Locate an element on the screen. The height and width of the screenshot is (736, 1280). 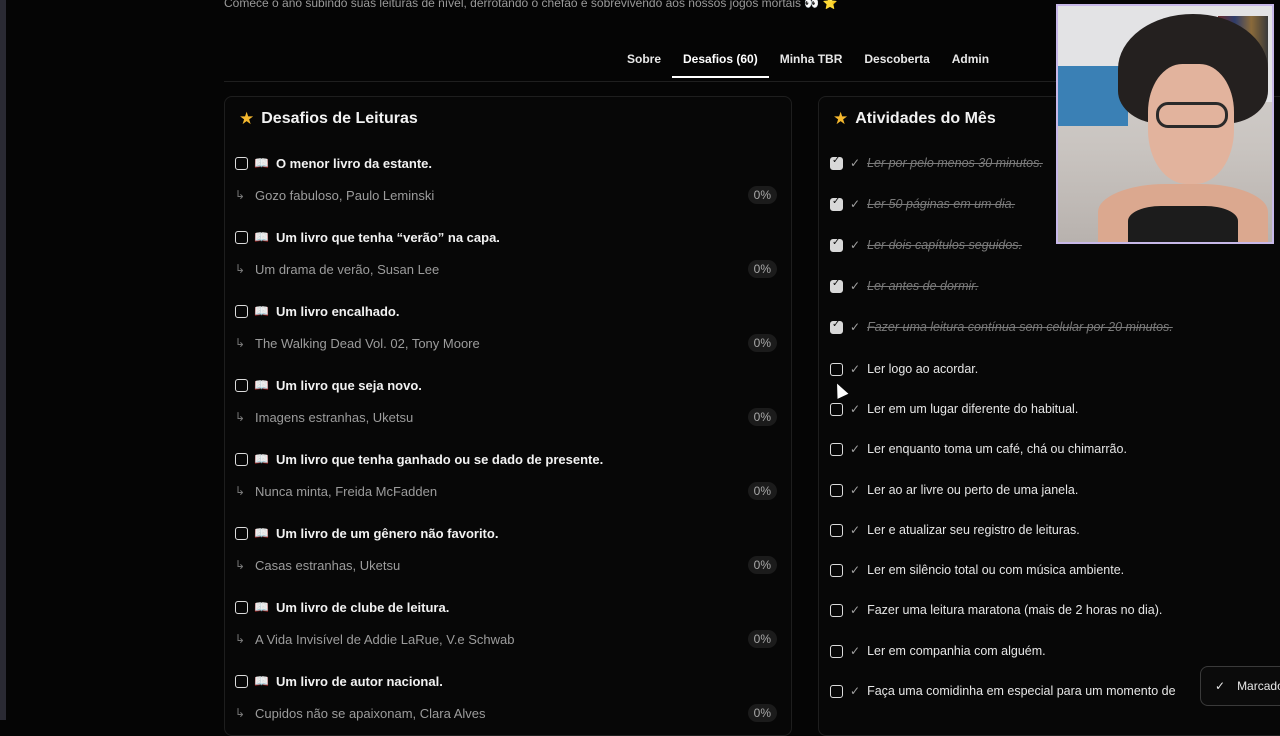
activity-label: Ler por pelo menos 30 minutos. is located at coordinates (955, 163).